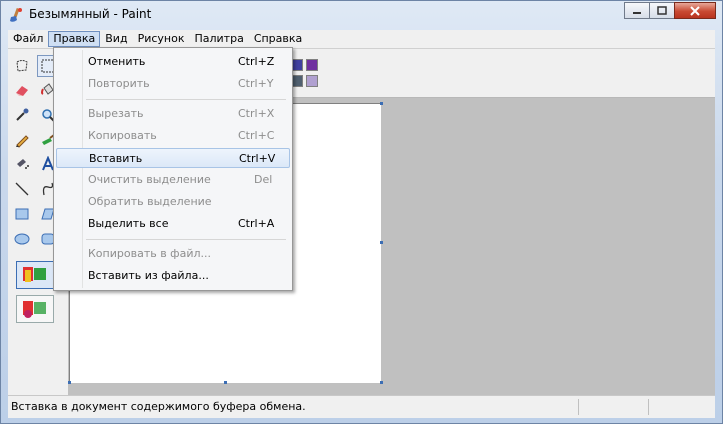 Image resolution: width=723 pixels, height=424 pixels. I want to click on opaque-selection-icon, so click(34, 274).